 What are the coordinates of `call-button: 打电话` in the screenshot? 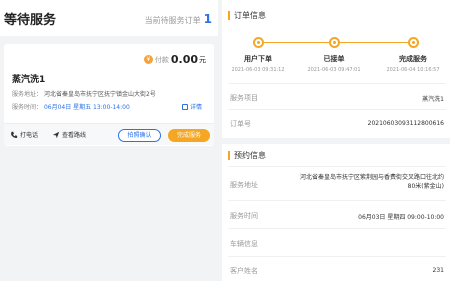 It's located at (24, 134).